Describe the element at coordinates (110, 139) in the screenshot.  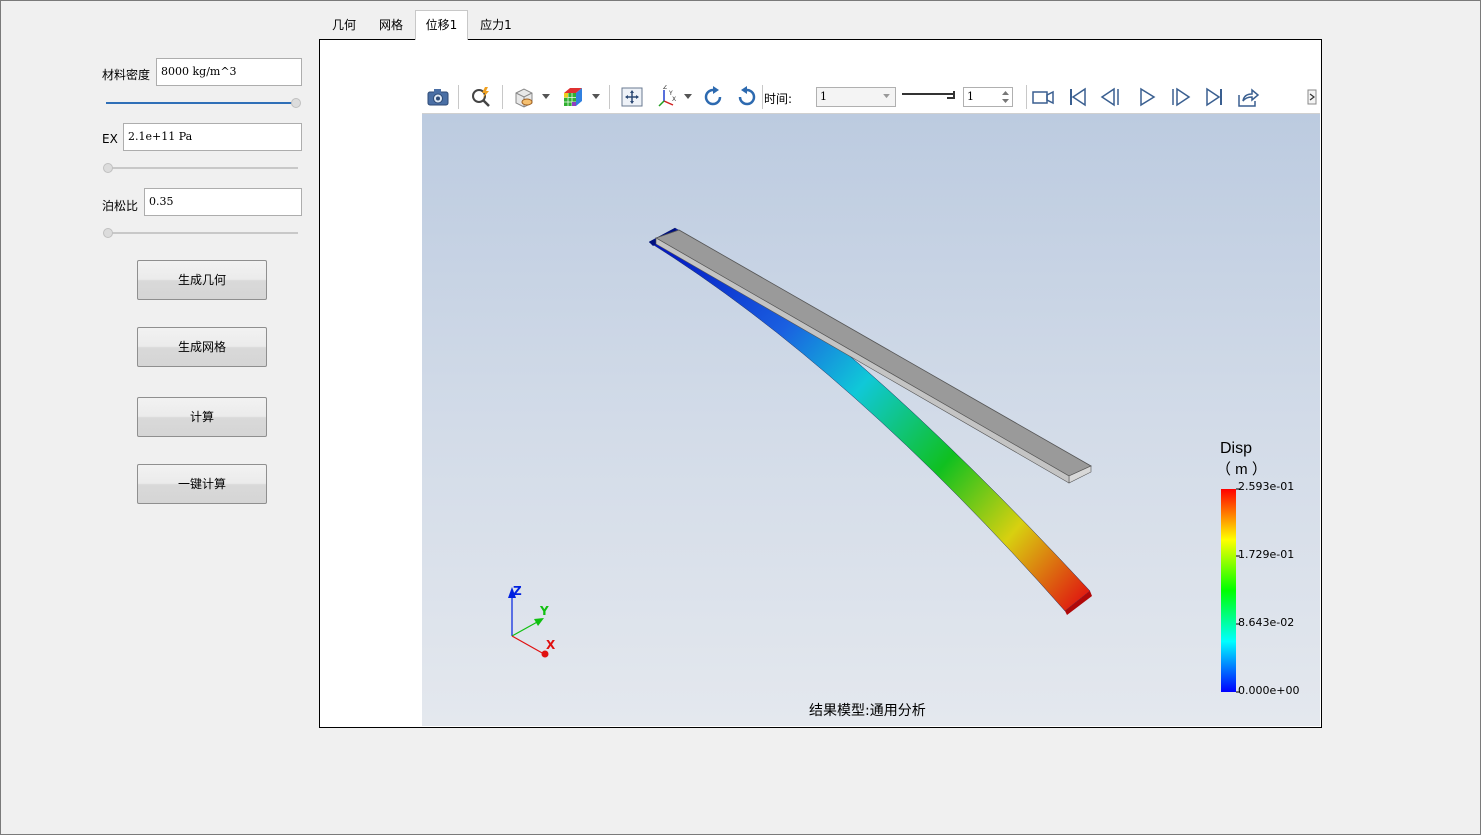
I see `ex-label: EX` at that location.